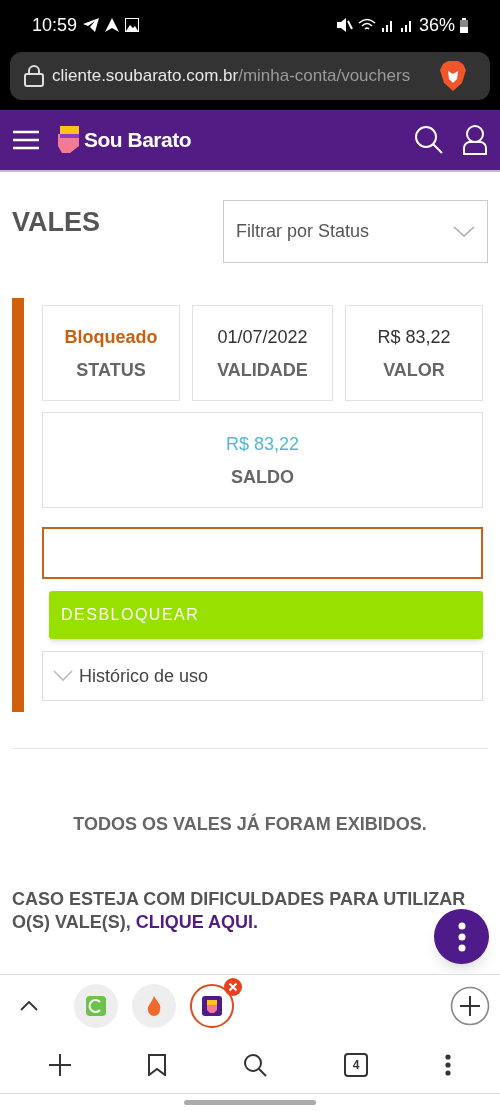  What do you see at coordinates (233, 987) in the screenshot?
I see `close-icon` at bounding box center [233, 987].